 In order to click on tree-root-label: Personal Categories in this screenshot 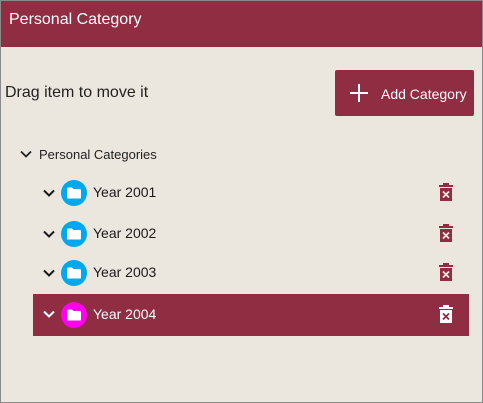, I will do `click(98, 154)`.